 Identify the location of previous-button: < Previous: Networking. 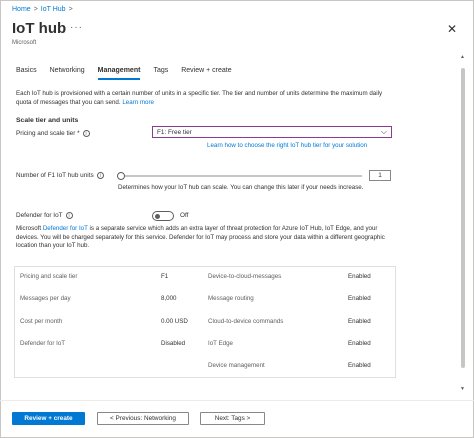
(143, 418).